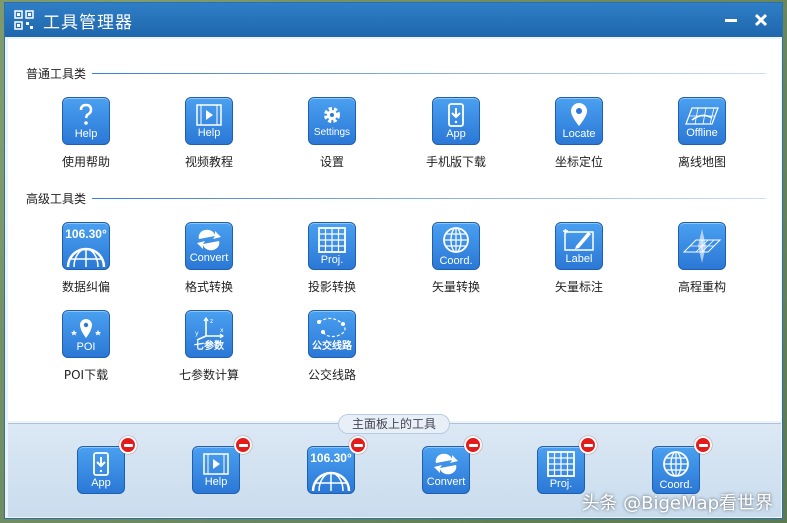 The width and height of the screenshot is (787, 523). What do you see at coordinates (208, 375) in the screenshot?
I see `tool-label: 七参数计算` at bounding box center [208, 375].